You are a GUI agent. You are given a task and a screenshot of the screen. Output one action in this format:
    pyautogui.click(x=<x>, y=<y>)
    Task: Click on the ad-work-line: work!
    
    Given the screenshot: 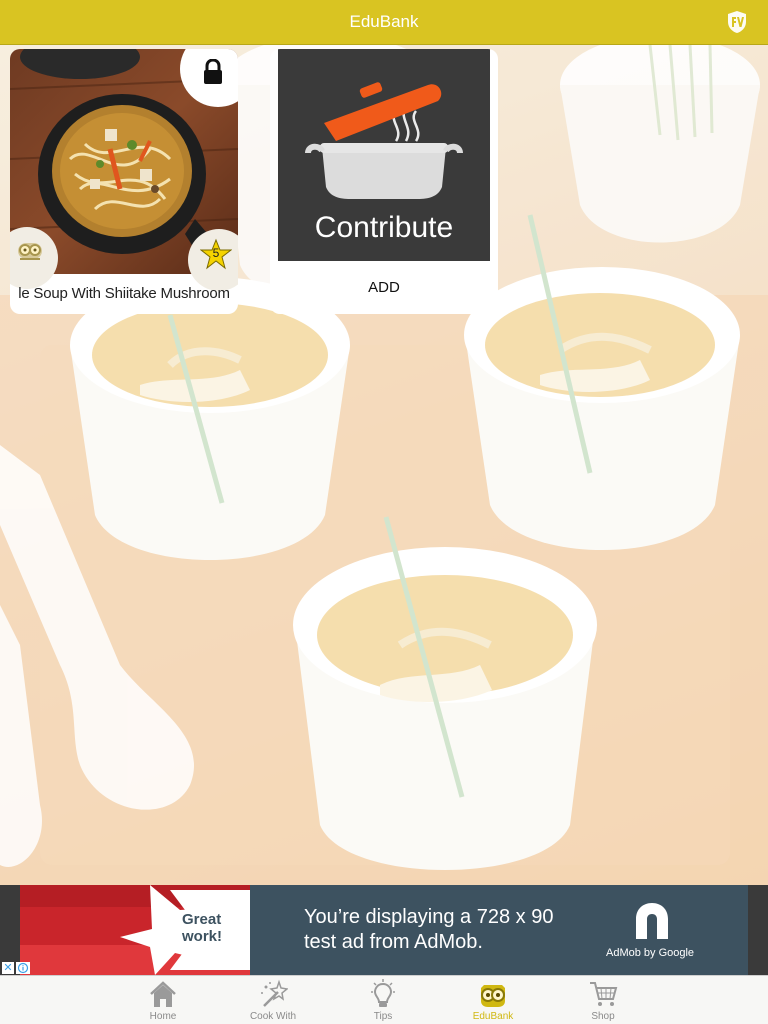 What is the action you would take?
    pyautogui.click(x=202, y=936)
    